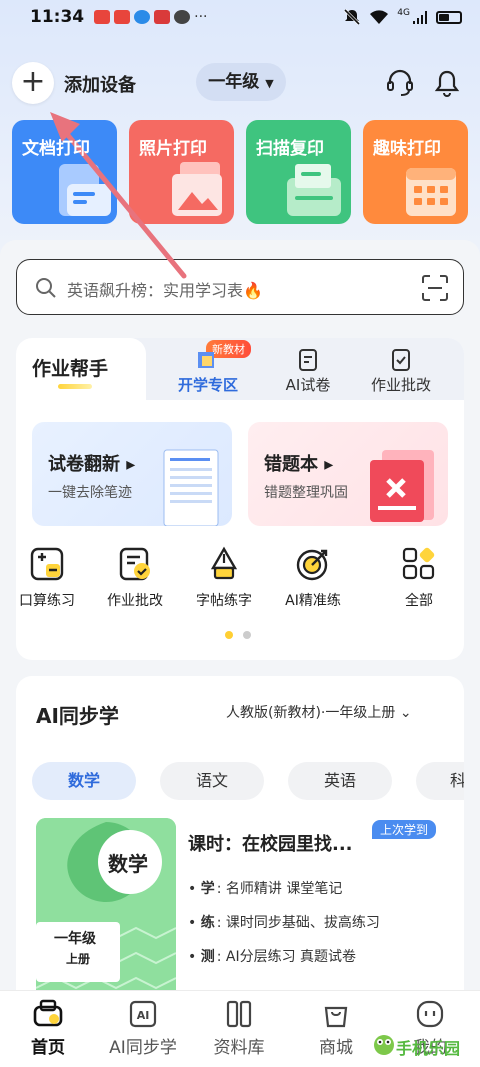 The width and height of the screenshot is (480, 1067). What do you see at coordinates (47, 601) in the screenshot?
I see `grid-label: 口算练习` at bounding box center [47, 601].